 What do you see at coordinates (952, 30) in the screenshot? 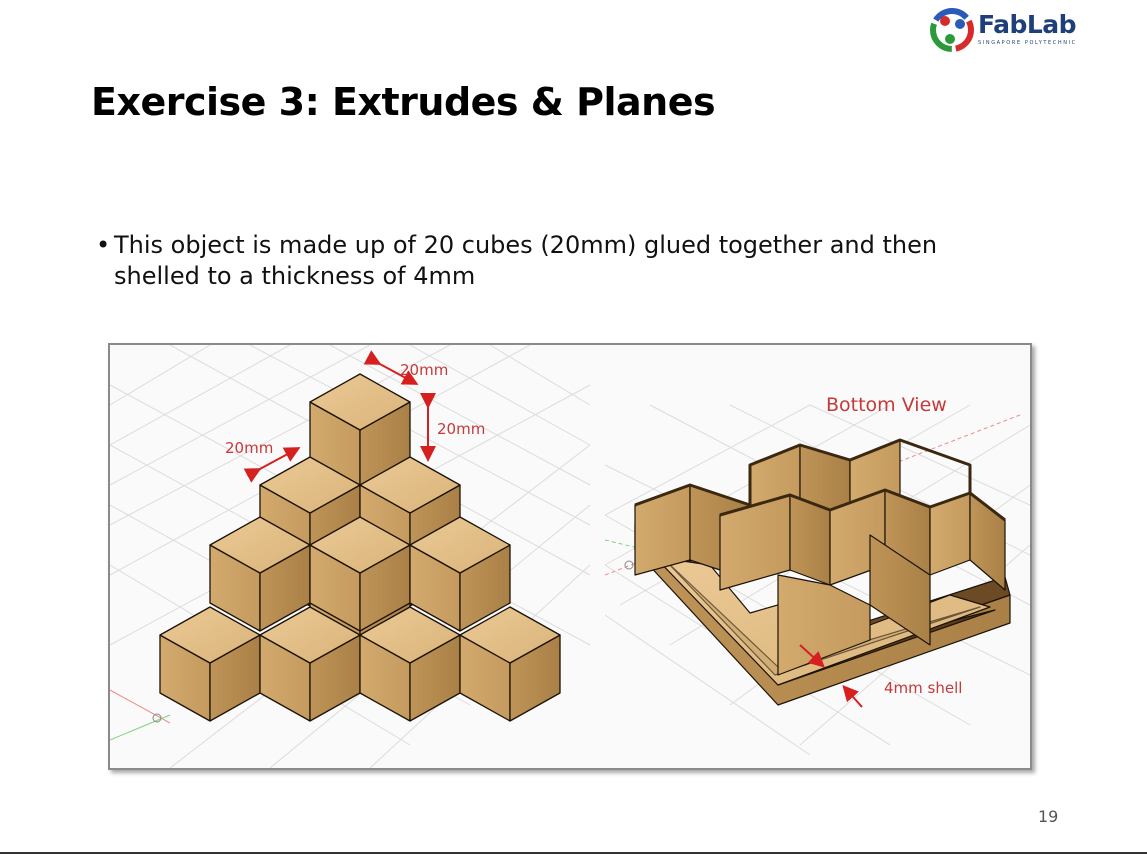
I see `fablab-logo-icon` at bounding box center [952, 30].